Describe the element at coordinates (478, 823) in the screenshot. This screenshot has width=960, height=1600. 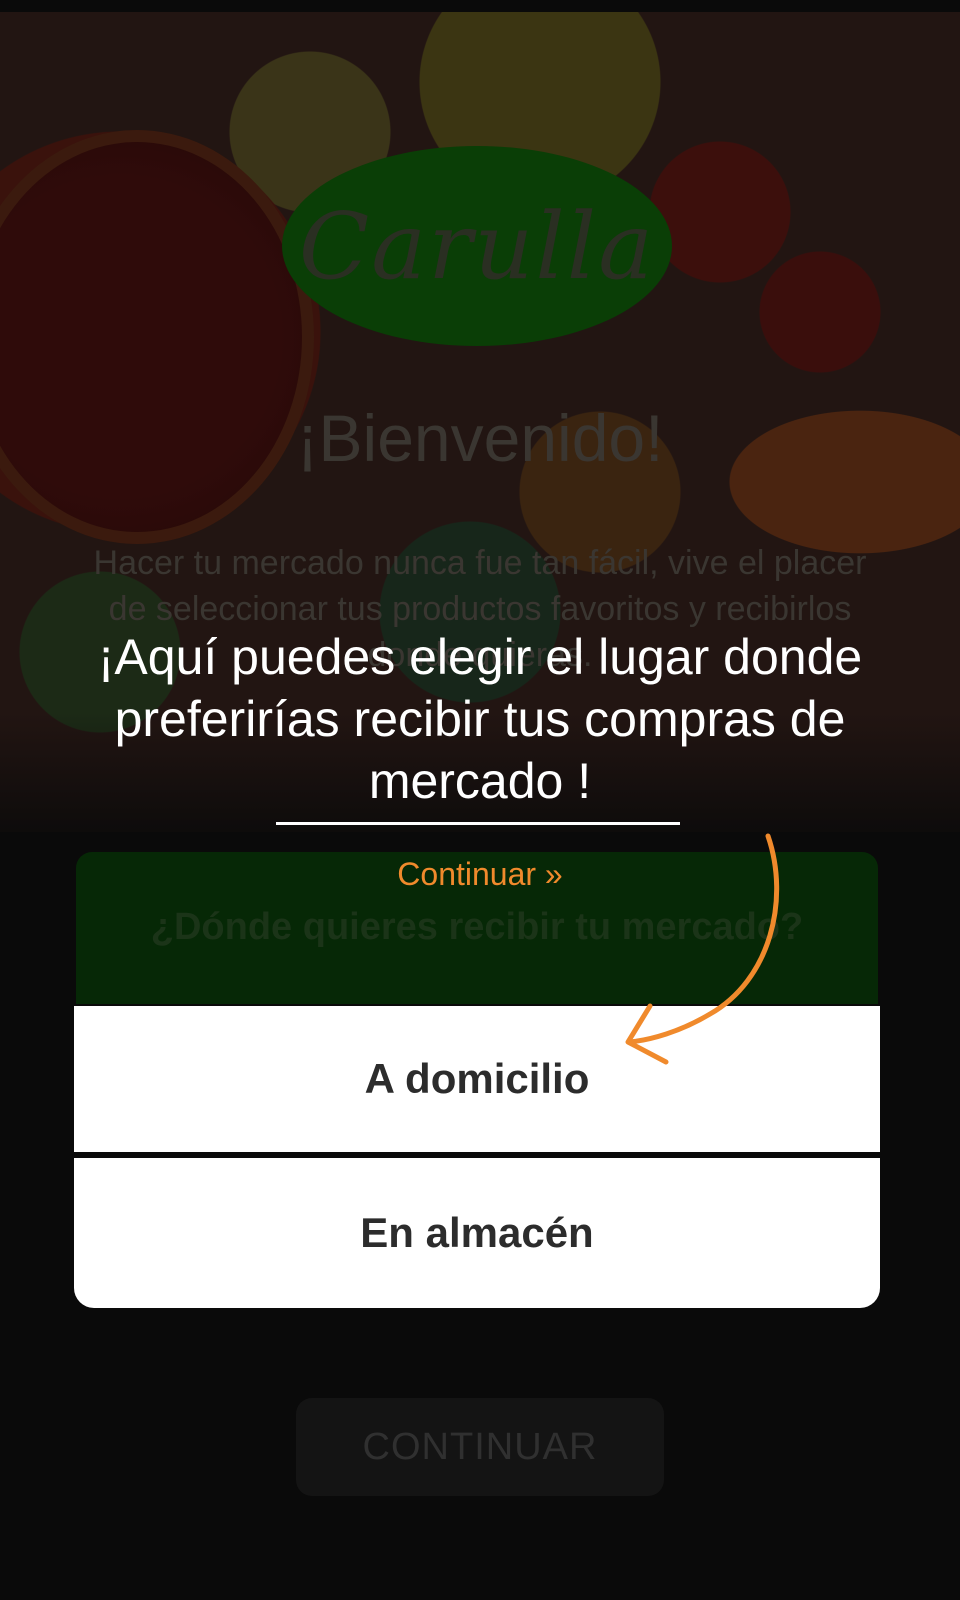
I see `coachmark-divider` at that location.